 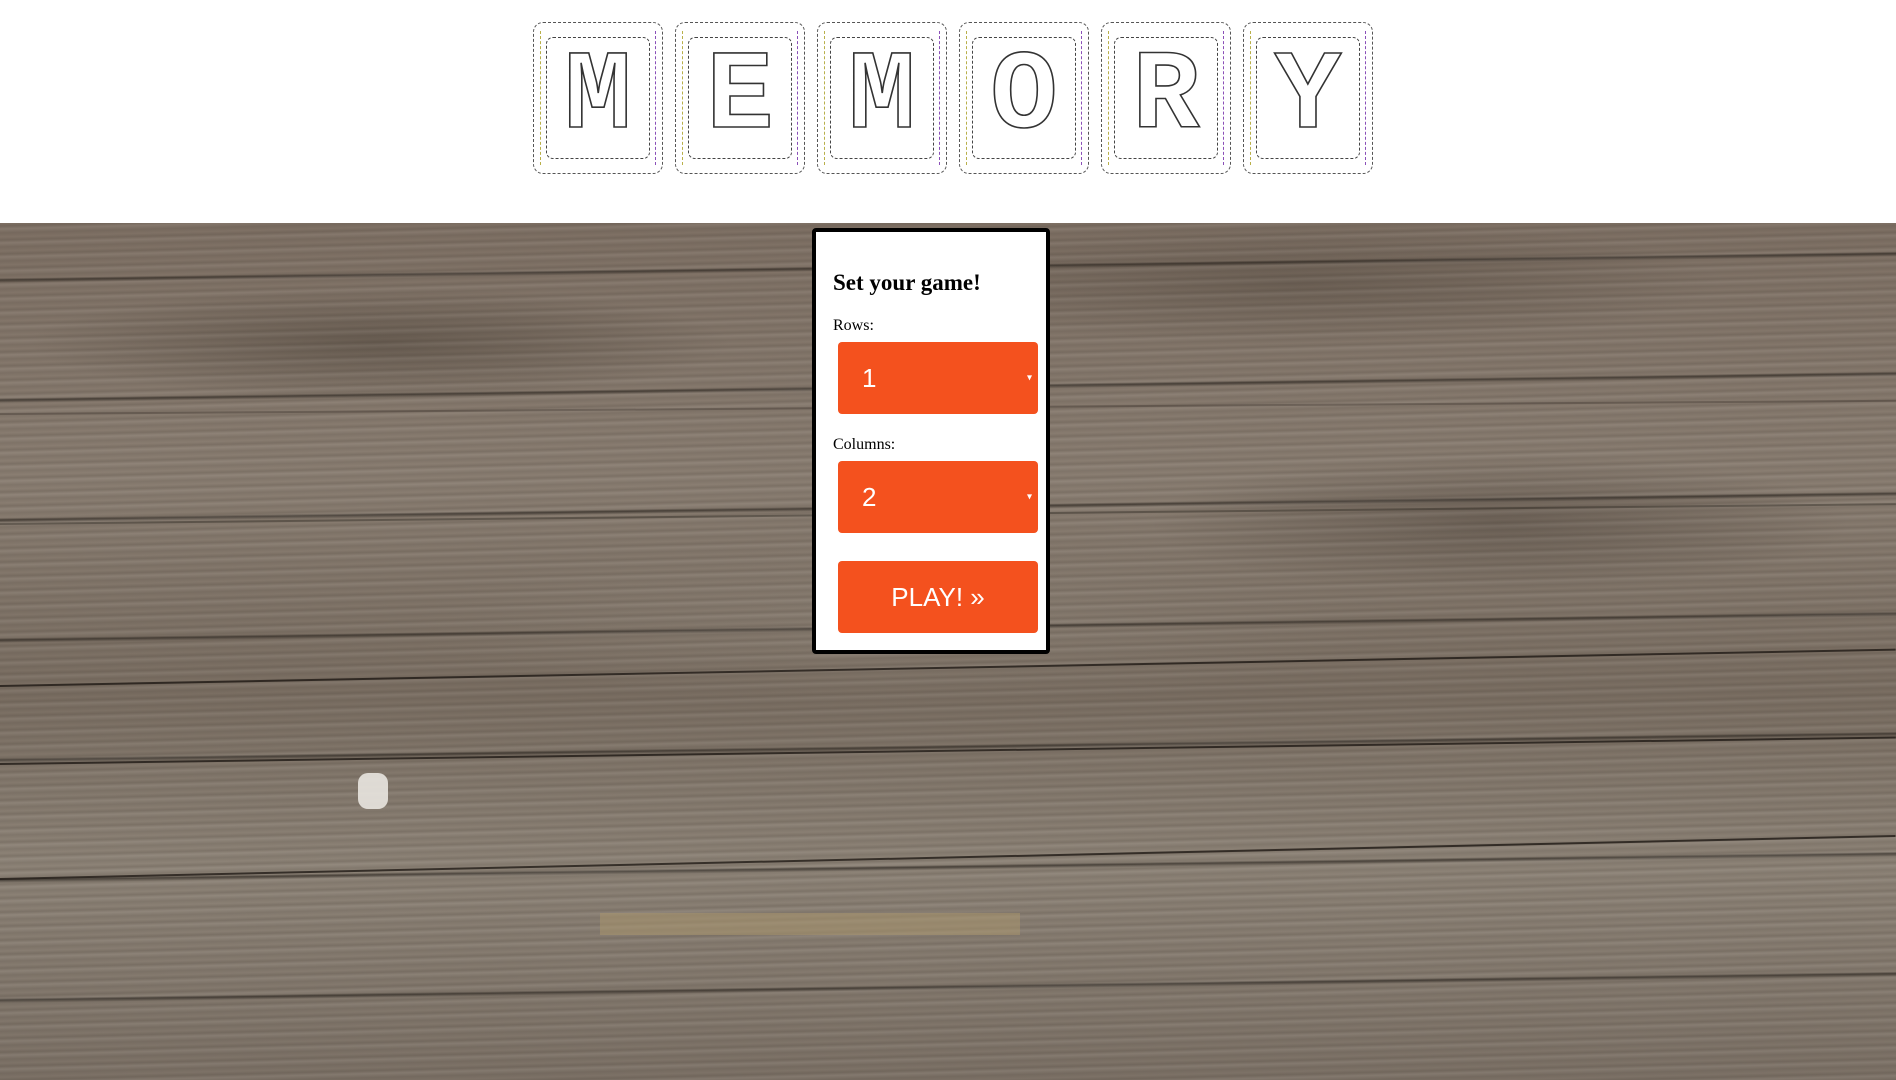 I want to click on letter-tile: E, so click(x=740, y=98).